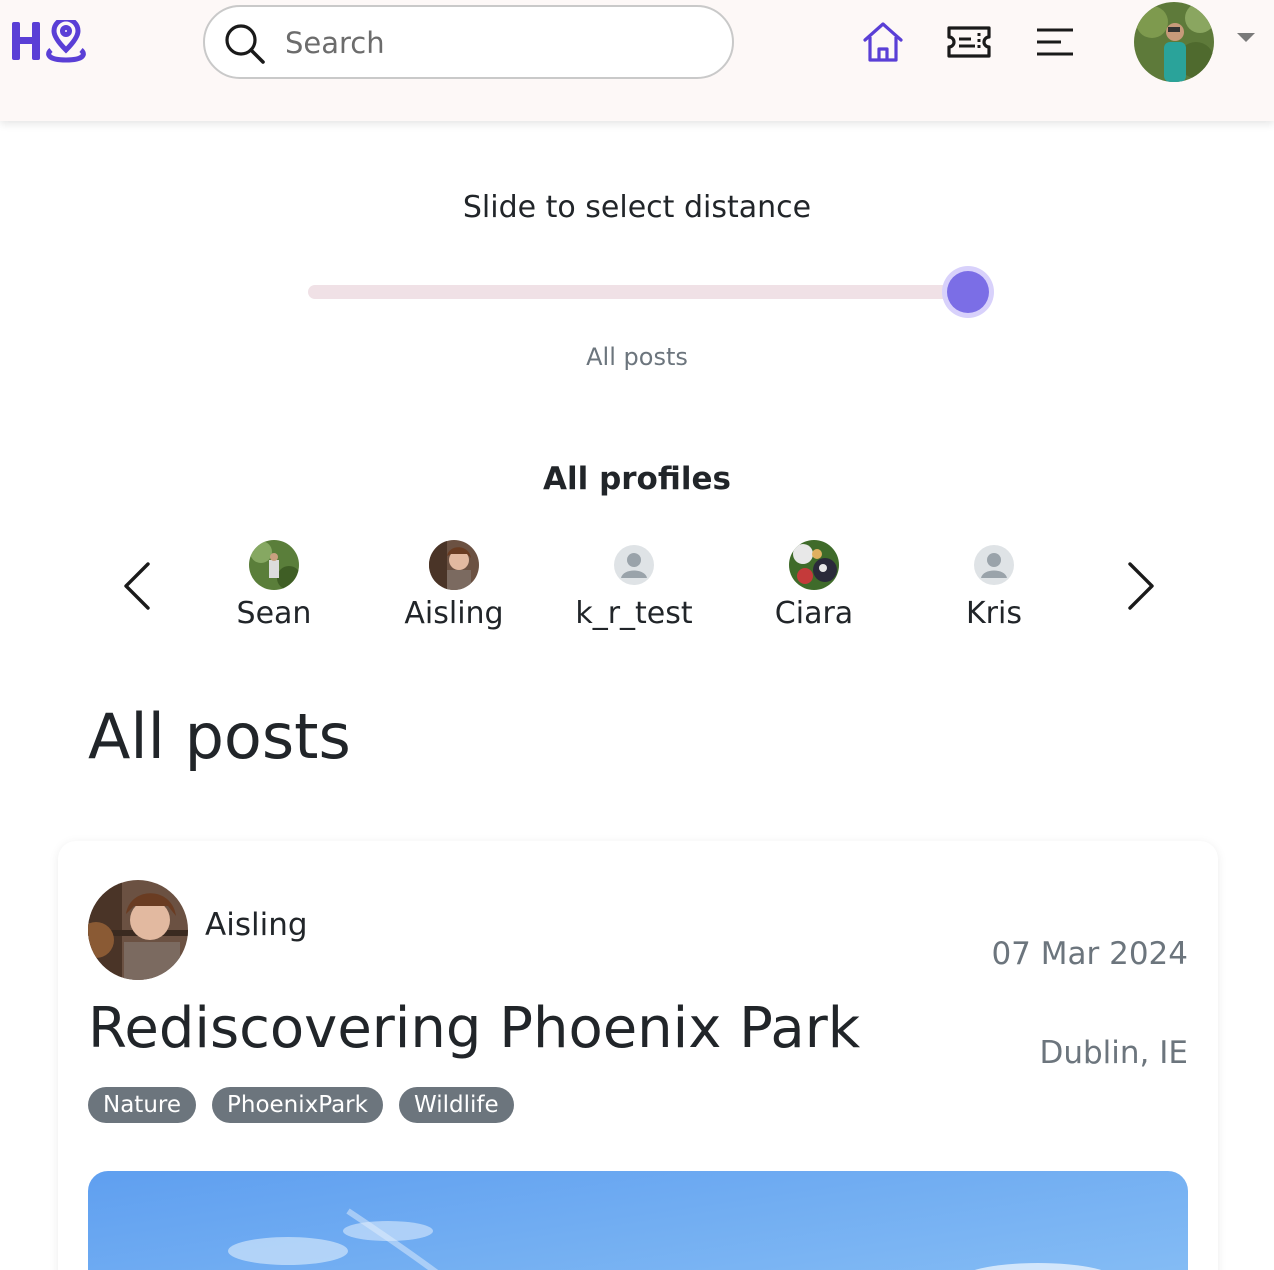 This screenshot has height=1270, width=1274. What do you see at coordinates (638, 1220) in the screenshot?
I see `post-image` at bounding box center [638, 1220].